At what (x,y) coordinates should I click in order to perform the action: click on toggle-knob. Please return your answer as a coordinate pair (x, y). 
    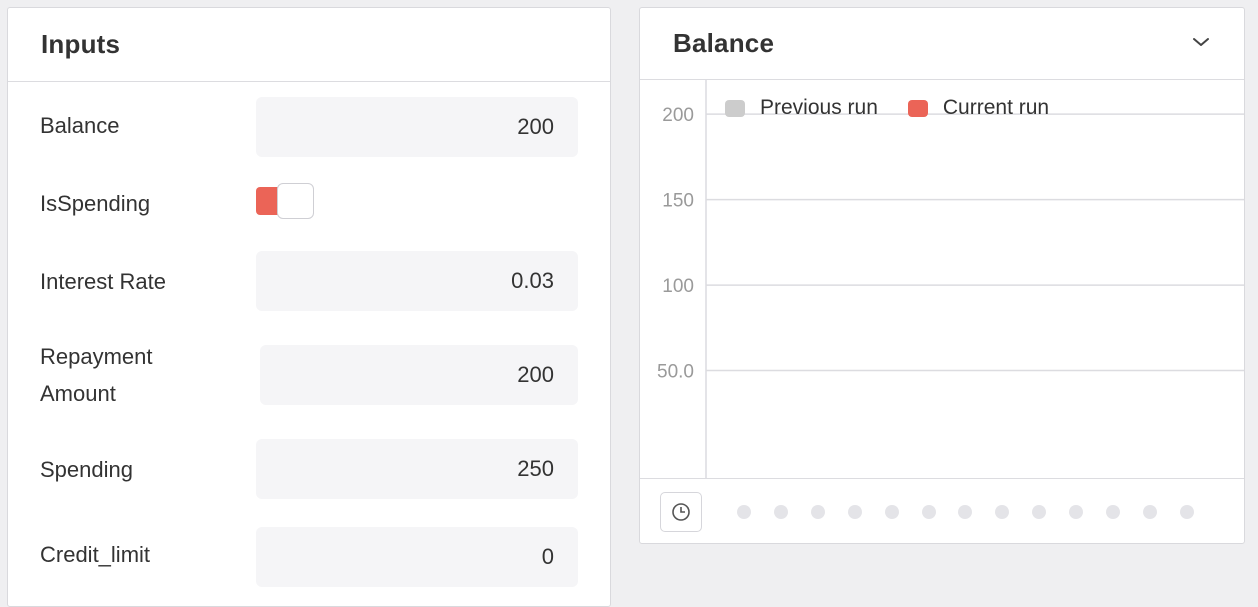
    Looking at the image, I should click on (295, 201).